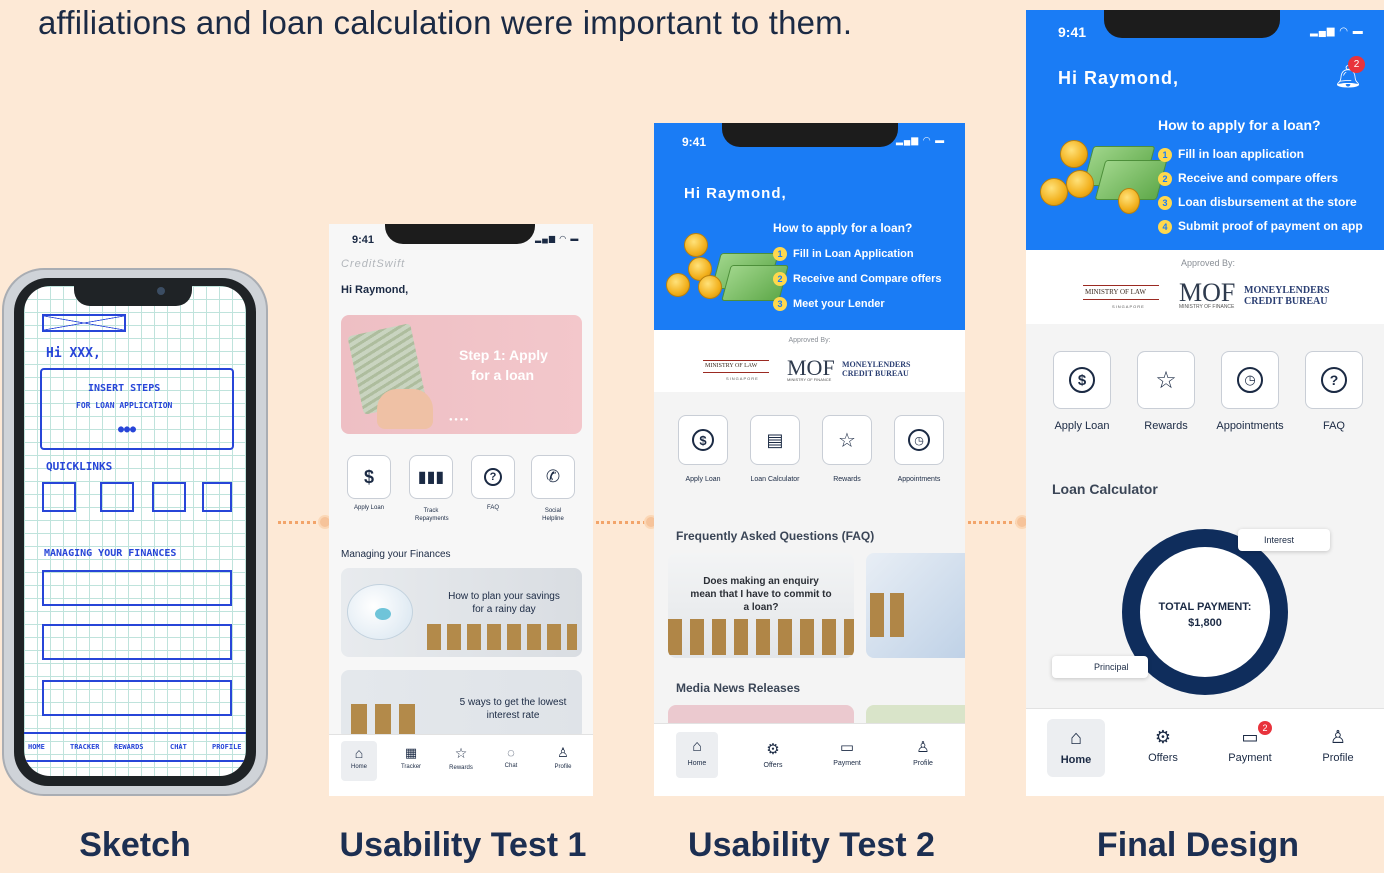 The width and height of the screenshot is (1384, 873). Describe the element at coordinates (553, 477) in the screenshot. I see `ut1-quicklink-social-helpline: ✆` at that location.